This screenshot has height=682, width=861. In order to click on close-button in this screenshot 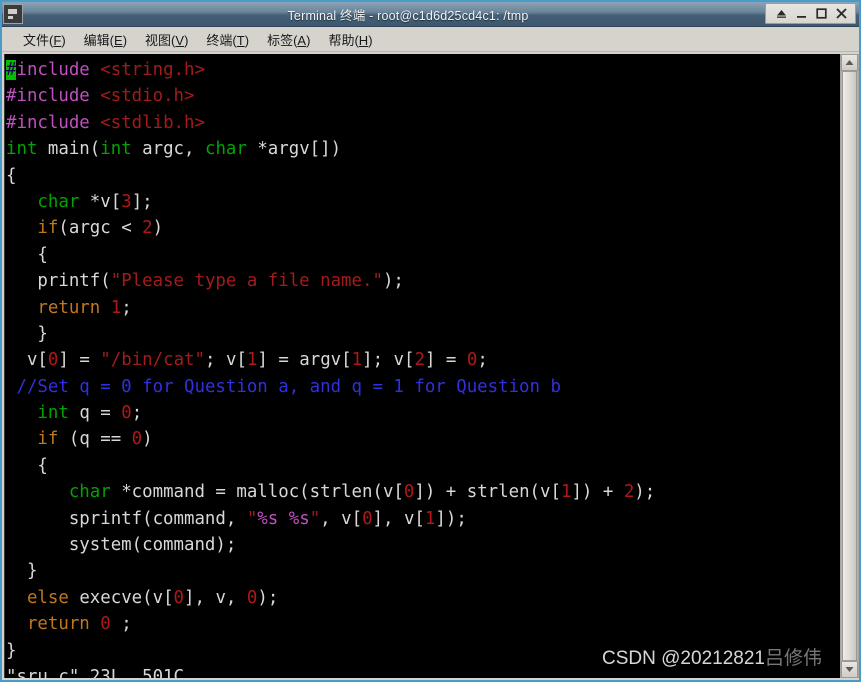, I will do `click(841, 13)`.